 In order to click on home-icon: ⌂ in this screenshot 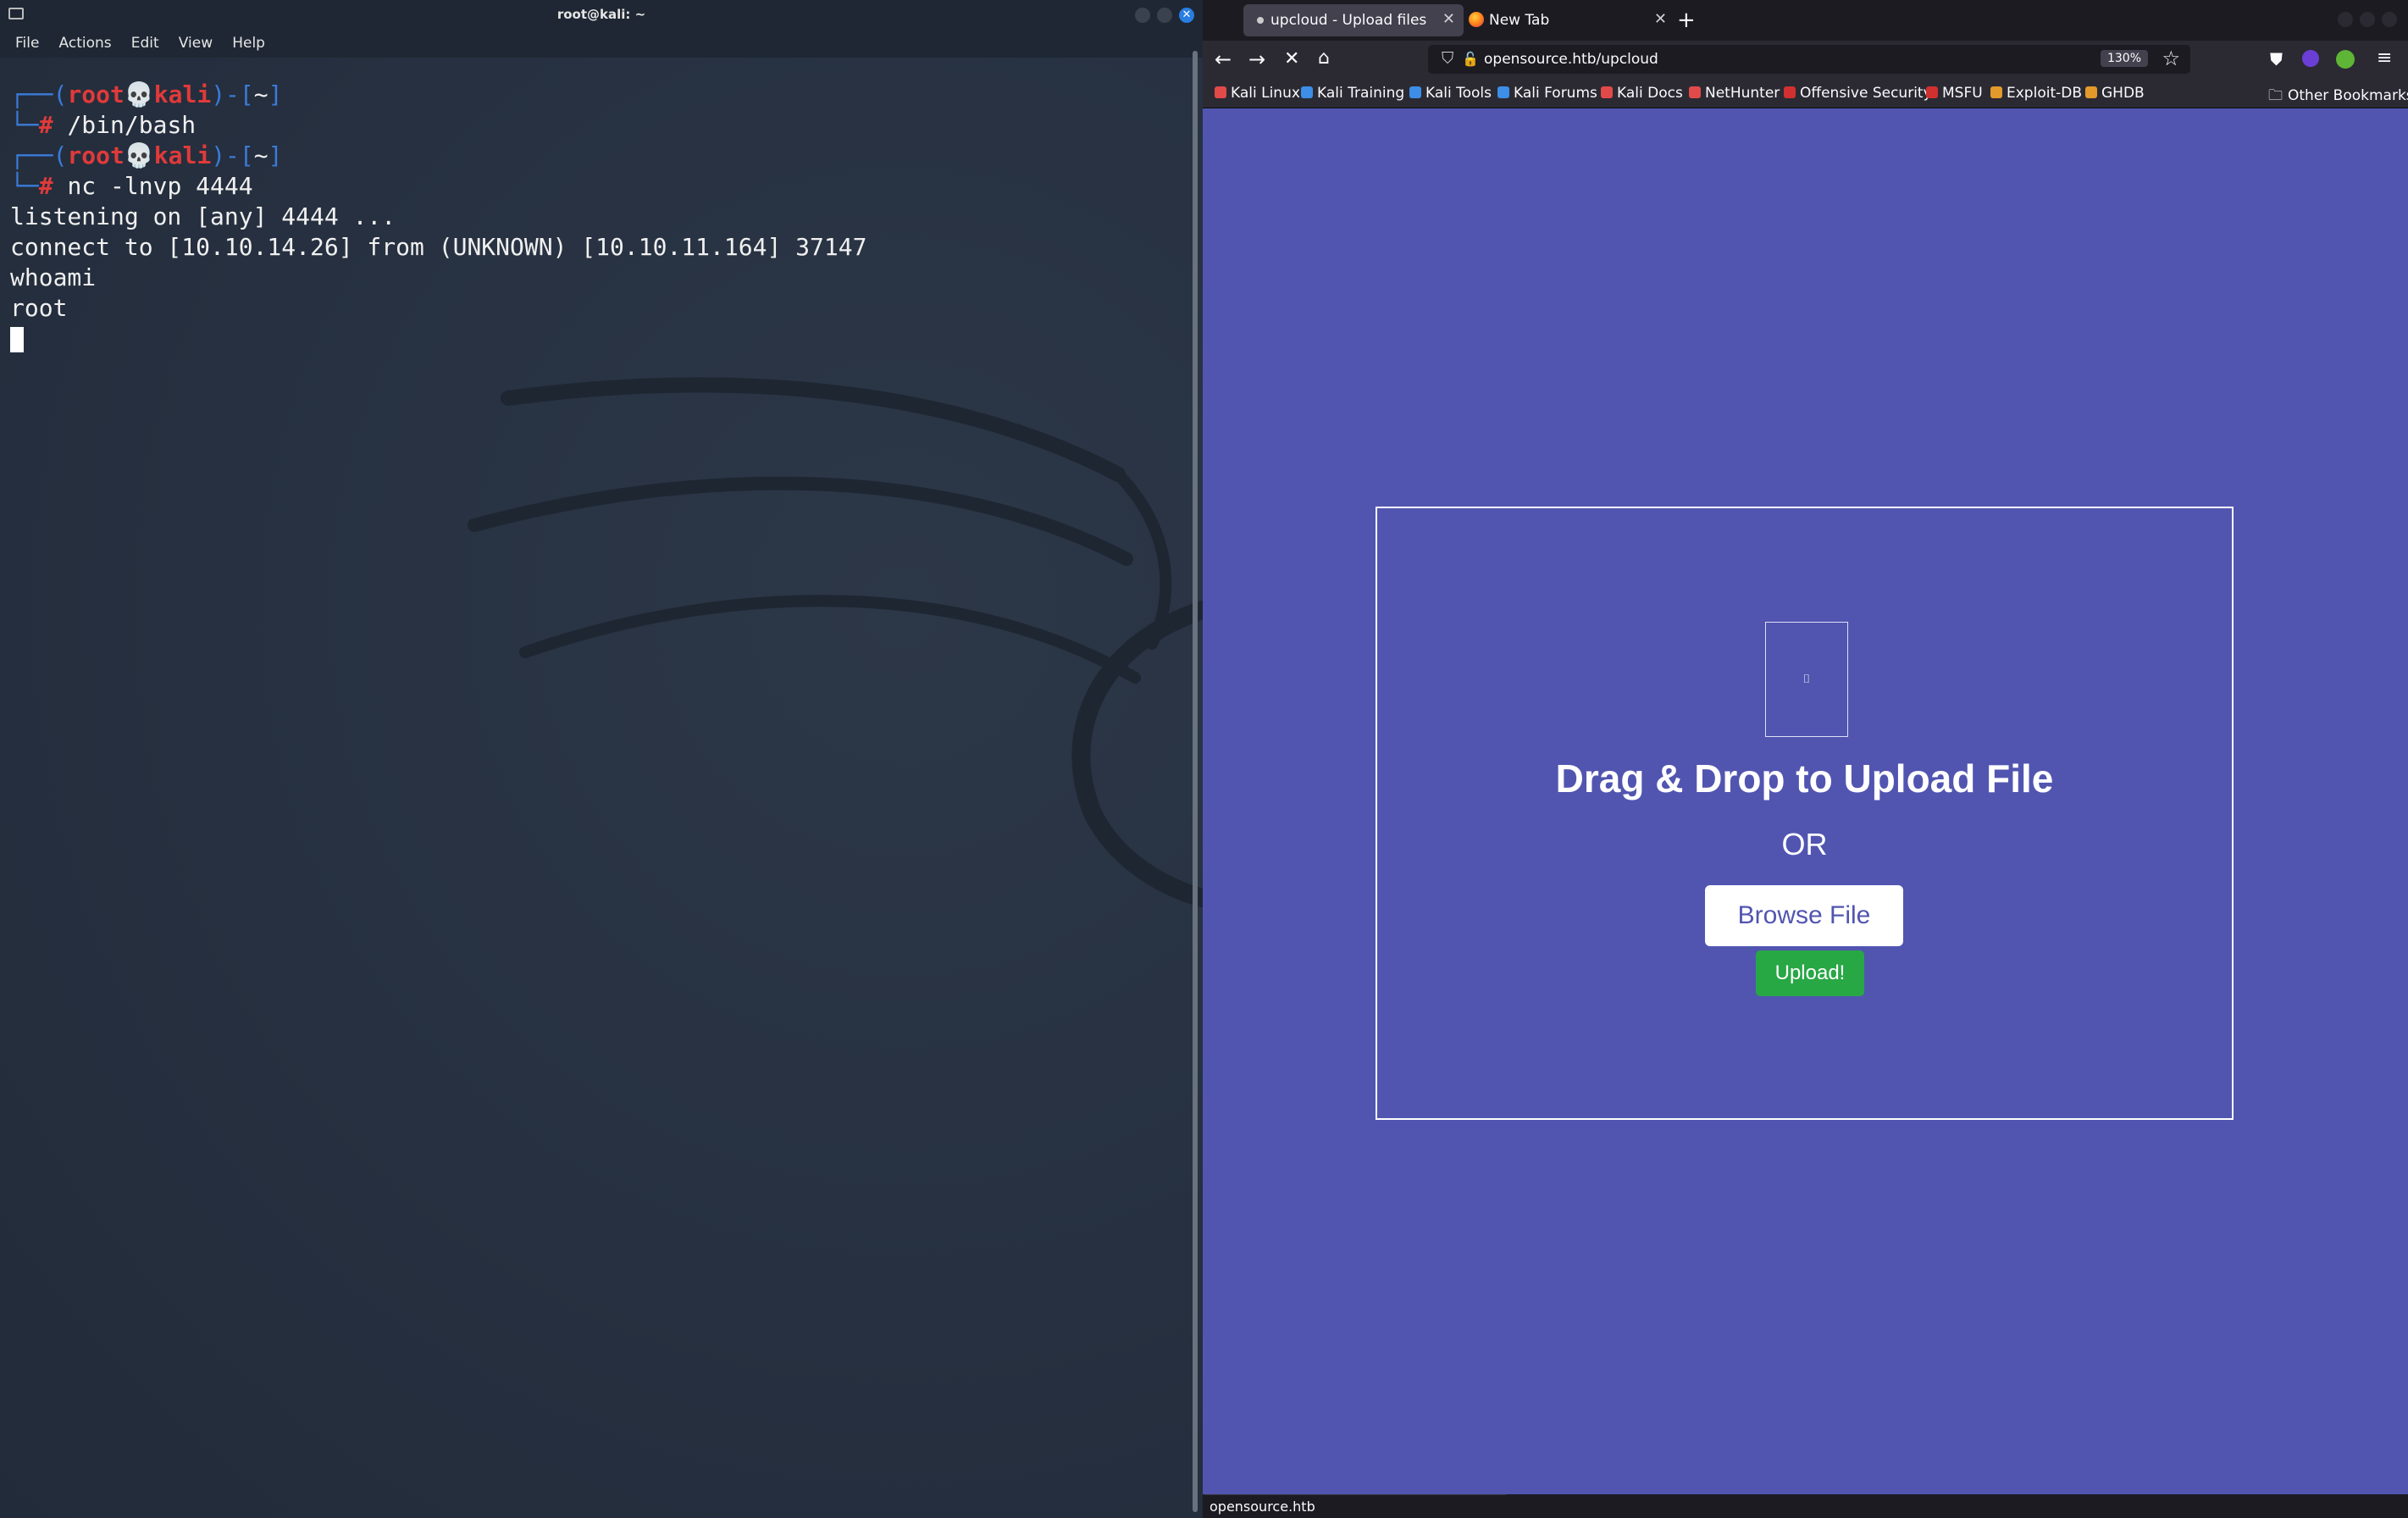, I will do `click(1324, 58)`.